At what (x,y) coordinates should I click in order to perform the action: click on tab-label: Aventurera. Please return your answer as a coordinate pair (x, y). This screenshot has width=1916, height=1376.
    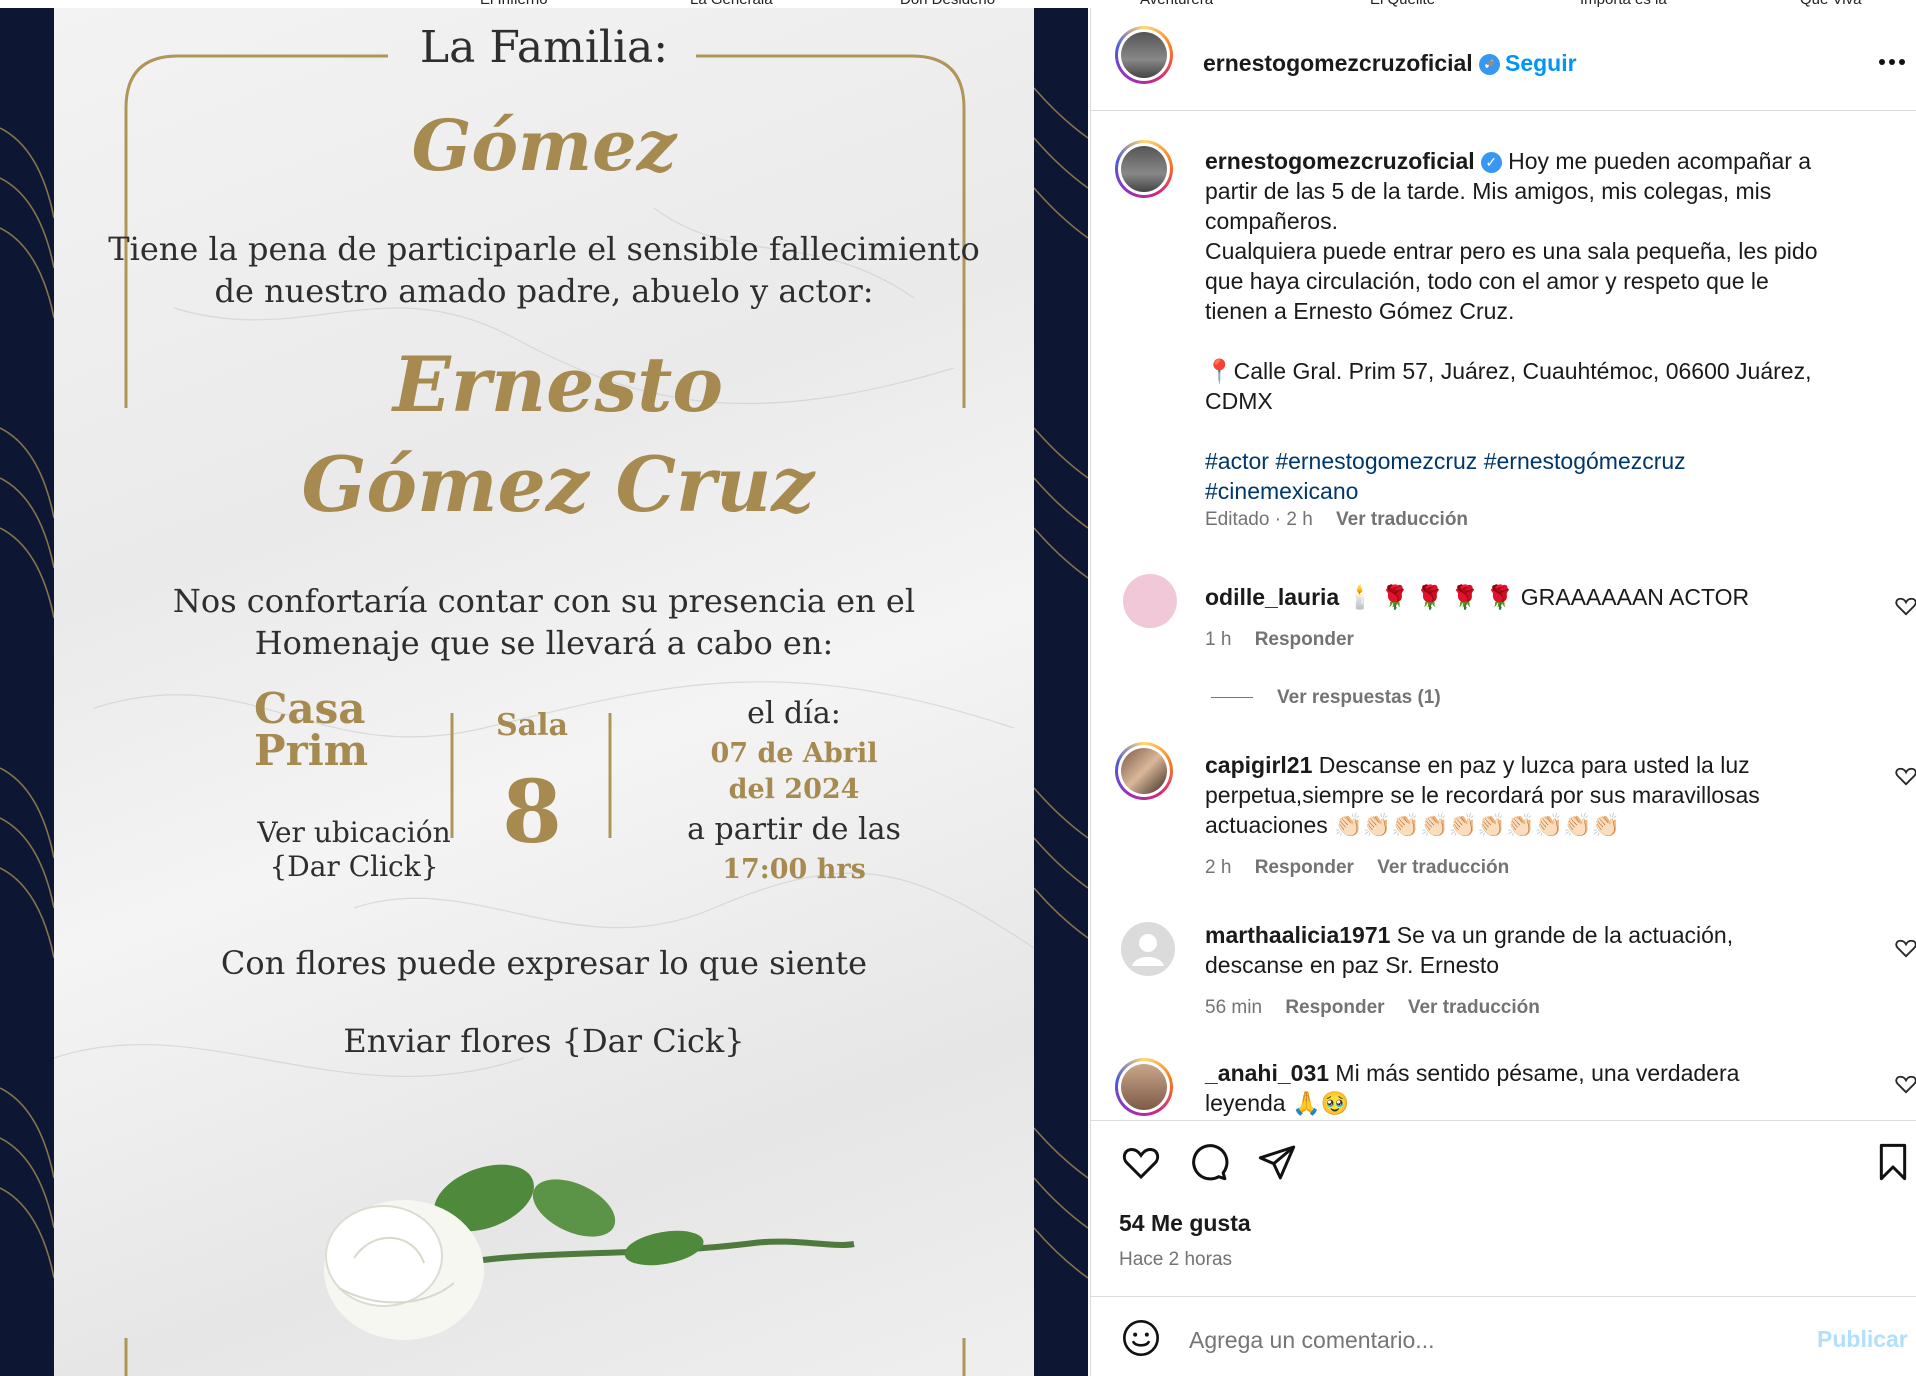
    Looking at the image, I should click on (1176, 4).